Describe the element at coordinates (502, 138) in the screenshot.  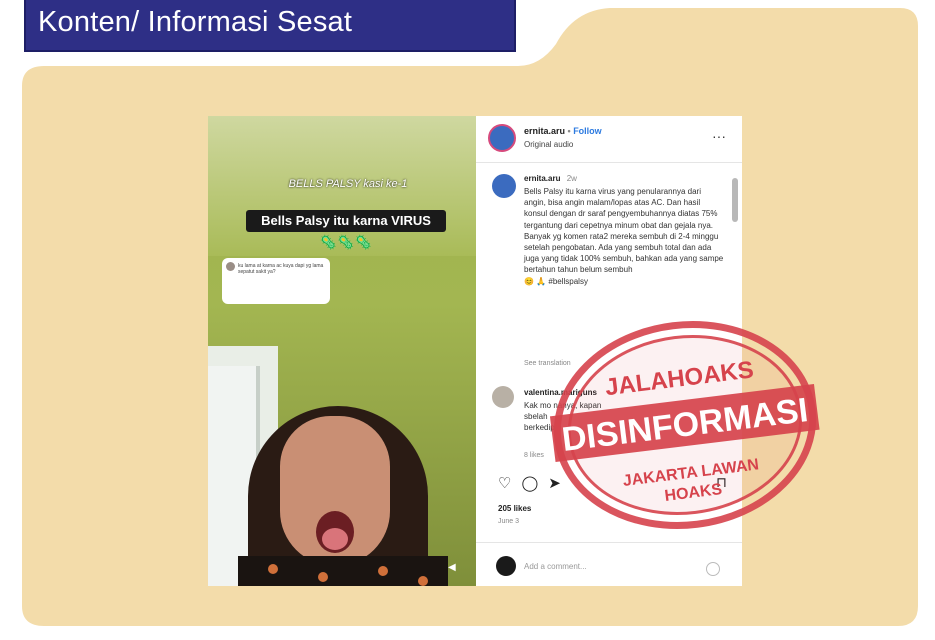
I see `profile-avatar` at that location.